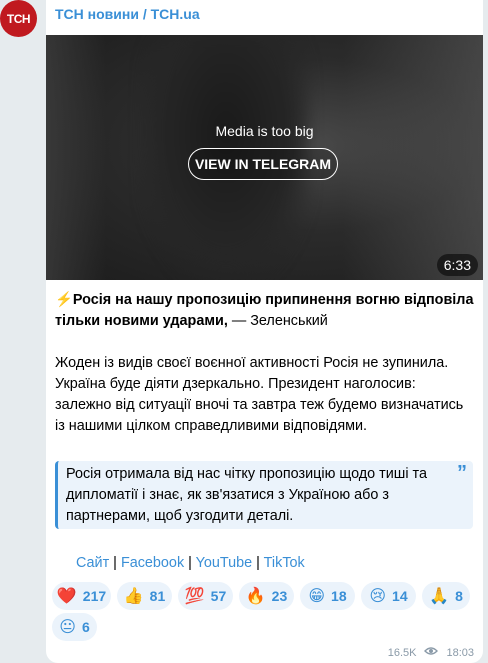 The height and width of the screenshot is (663, 488). What do you see at coordinates (263, 164) in the screenshot?
I see `view-in-telegram-button: VIEW IN TELEGRAM` at bounding box center [263, 164].